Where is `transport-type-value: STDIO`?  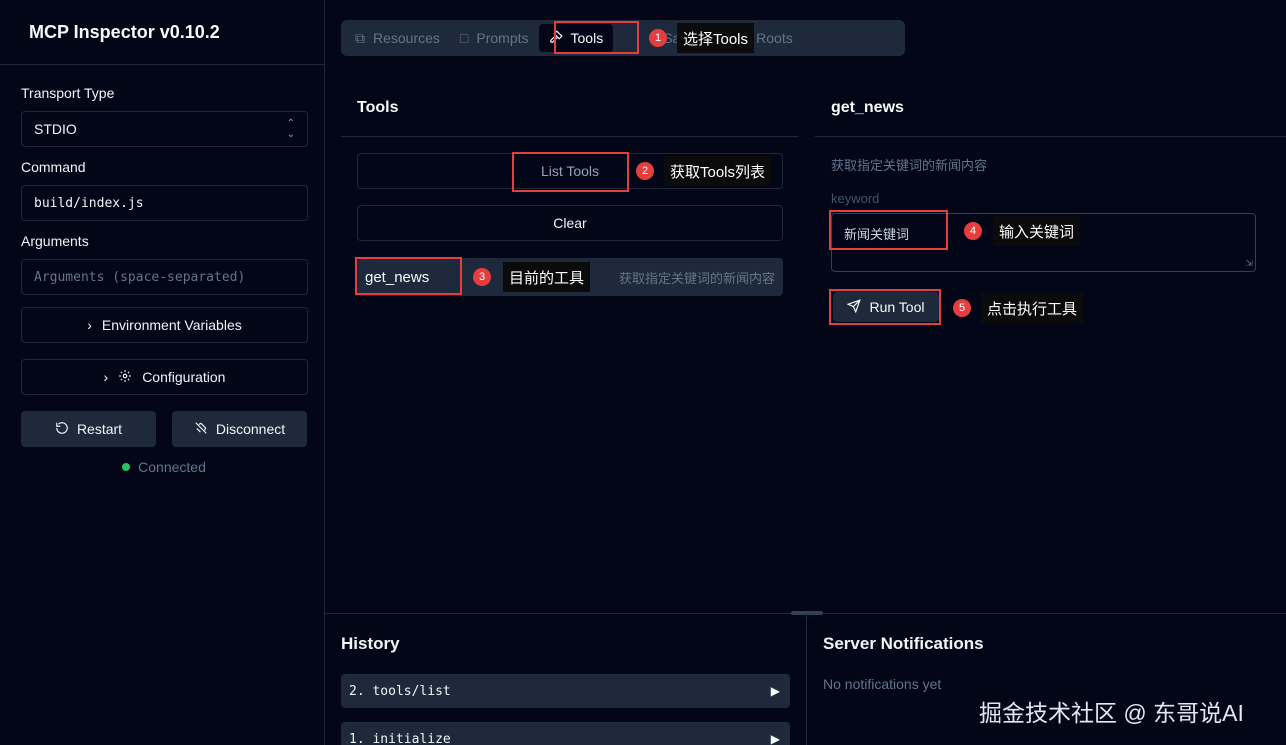 transport-type-value: STDIO is located at coordinates (55, 129).